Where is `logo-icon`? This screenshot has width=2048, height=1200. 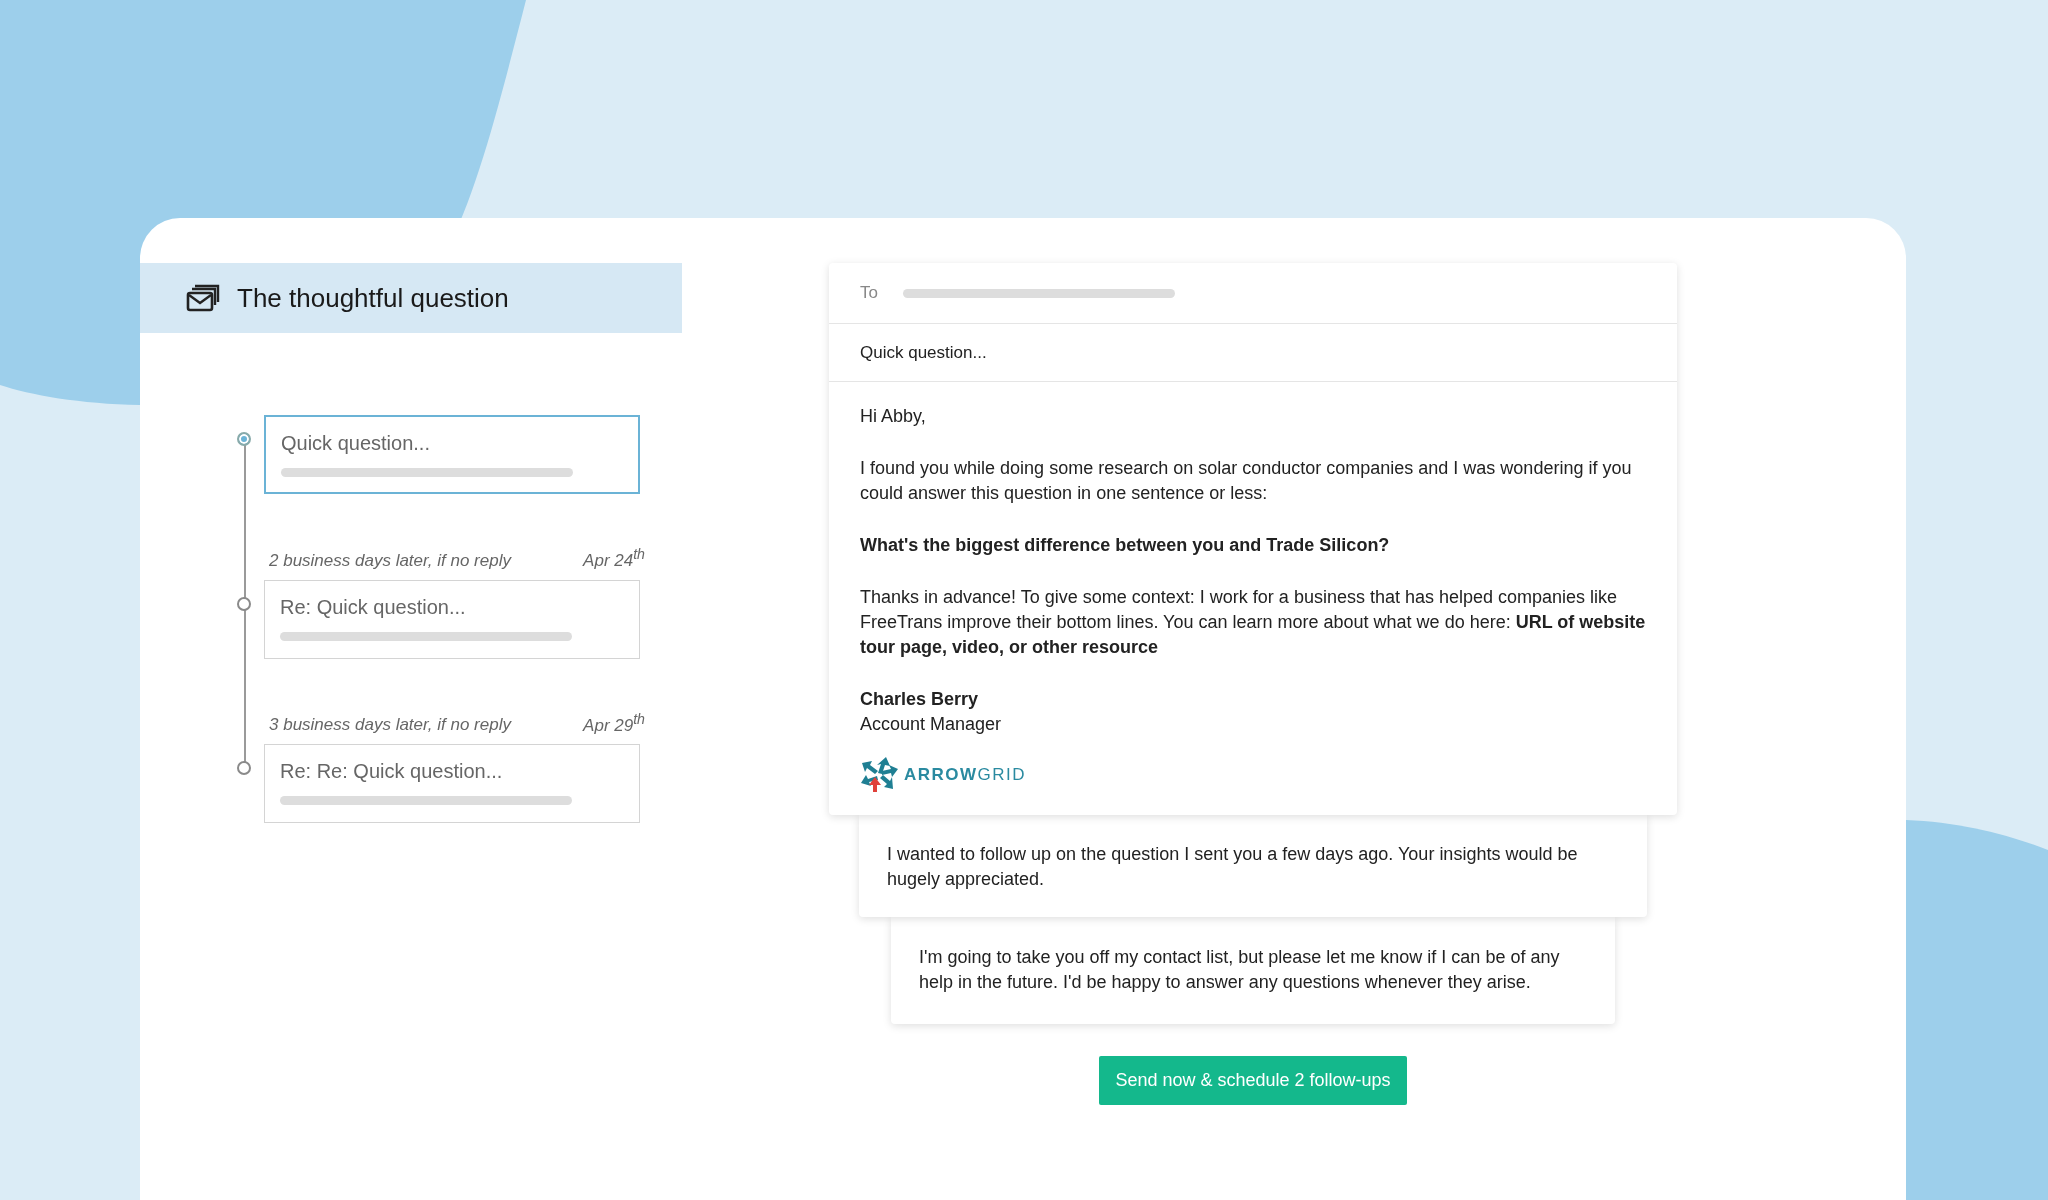 logo-icon is located at coordinates (880, 774).